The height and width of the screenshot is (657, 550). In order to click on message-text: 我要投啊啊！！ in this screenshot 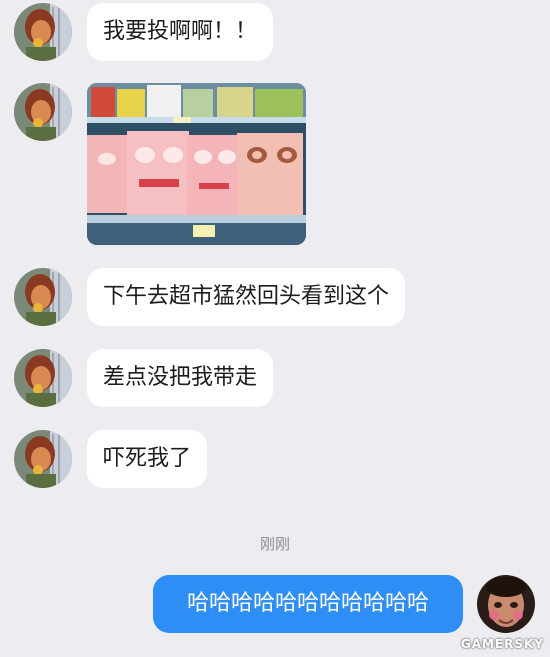, I will do `click(180, 31)`.